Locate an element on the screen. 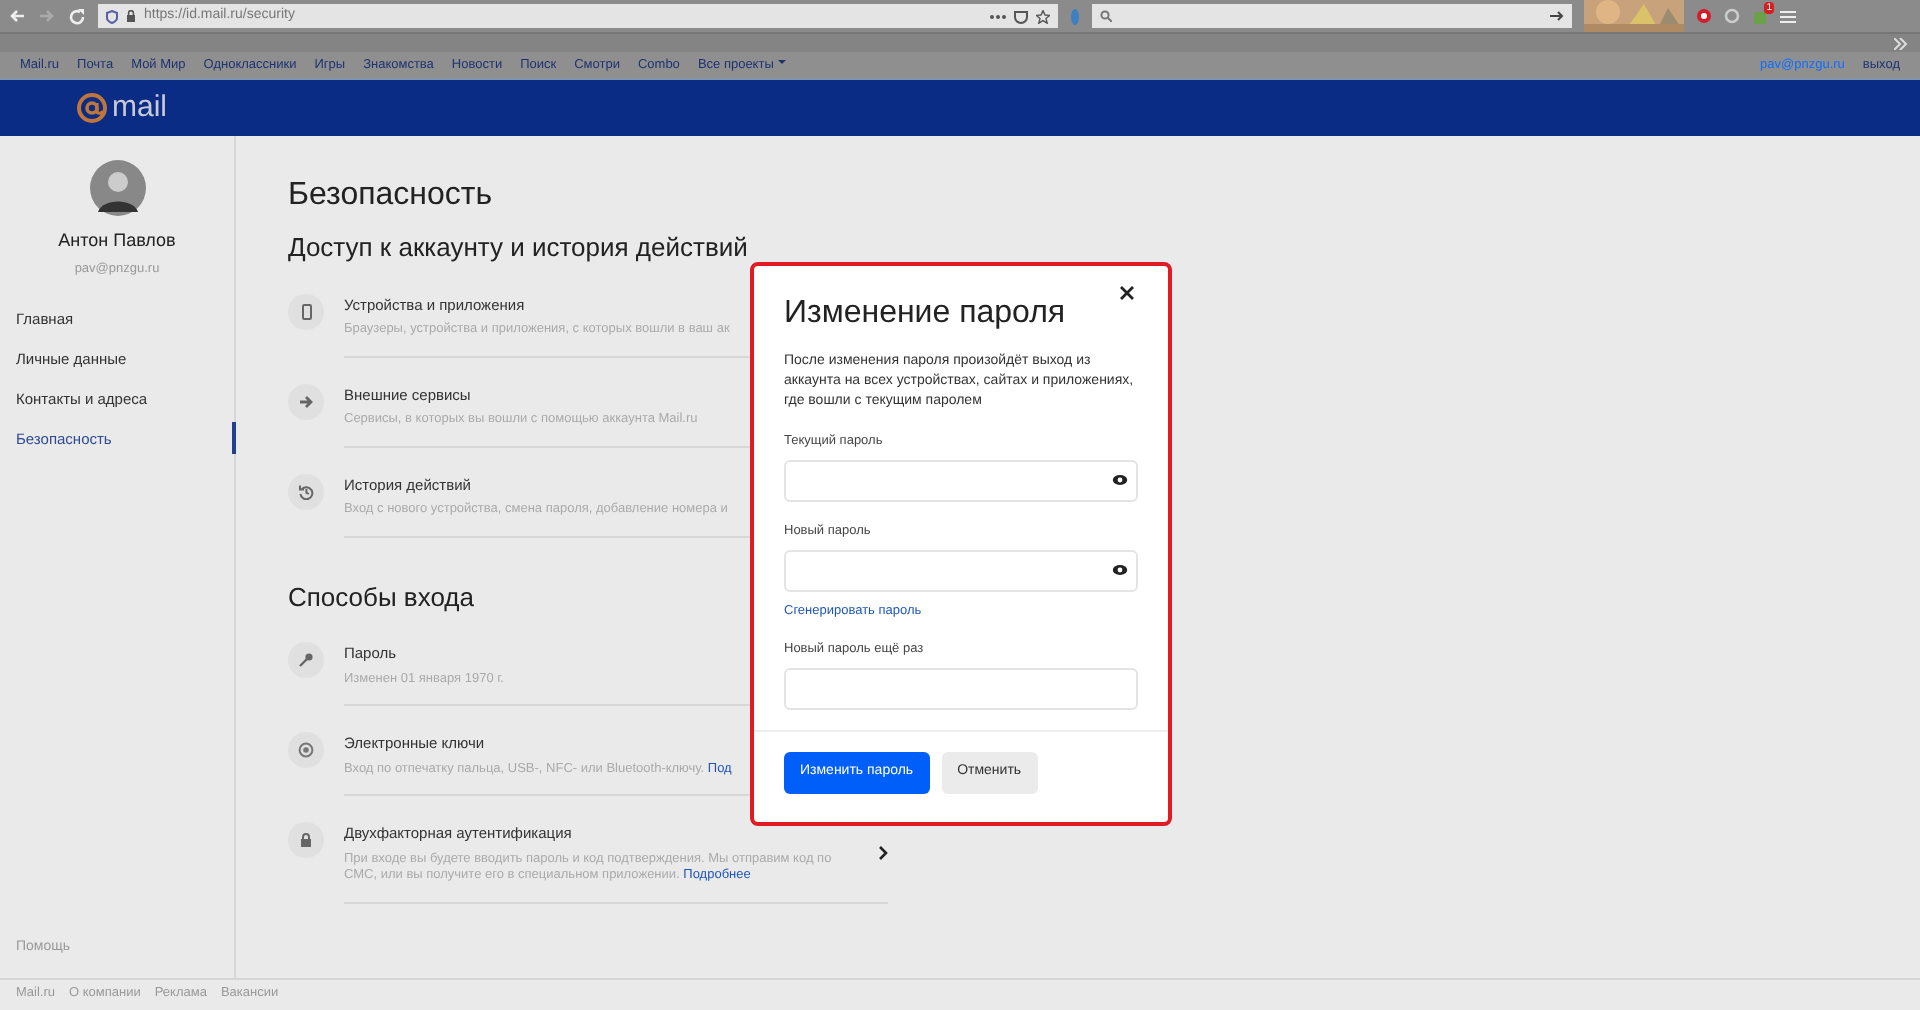 Image resolution: width=1920 pixels, height=1010 pixels. modal-title: Изменение пароля is located at coordinates (925, 313).